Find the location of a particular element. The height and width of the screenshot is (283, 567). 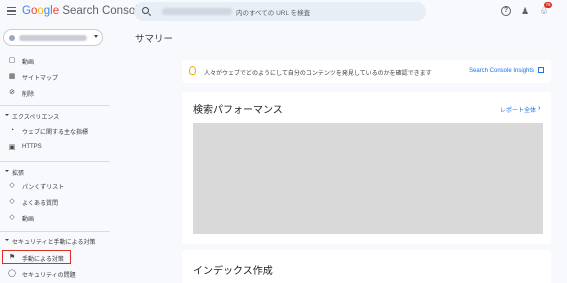

sidebar-item-video: ▢ 動画 is located at coordinates (54, 61).